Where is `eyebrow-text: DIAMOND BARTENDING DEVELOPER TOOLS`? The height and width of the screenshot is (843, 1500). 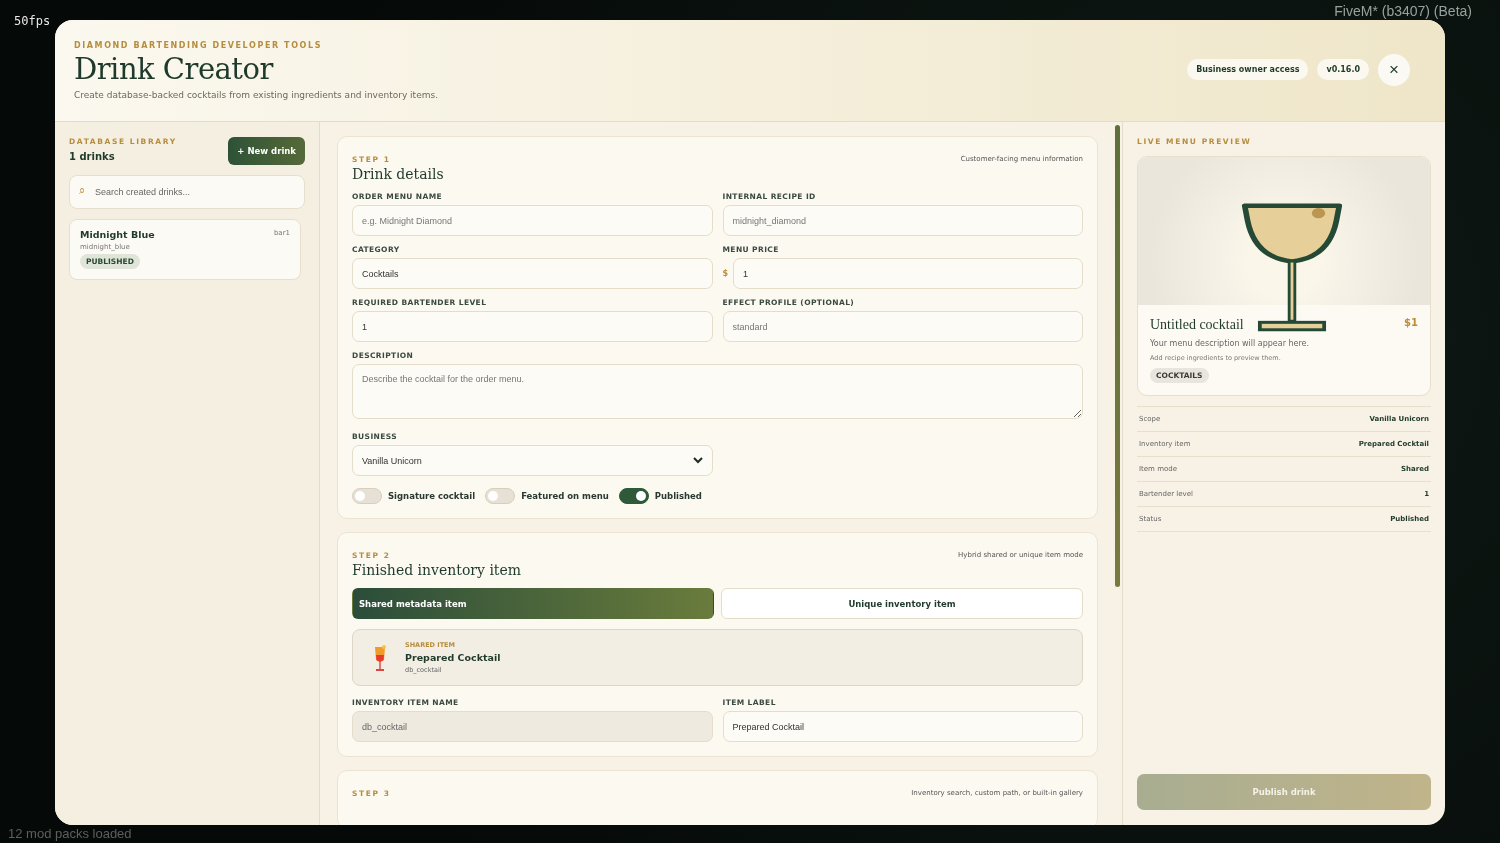
eyebrow-text: DIAMOND BARTENDING DEVELOPER TOOLS is located at coordinates (199, 45).